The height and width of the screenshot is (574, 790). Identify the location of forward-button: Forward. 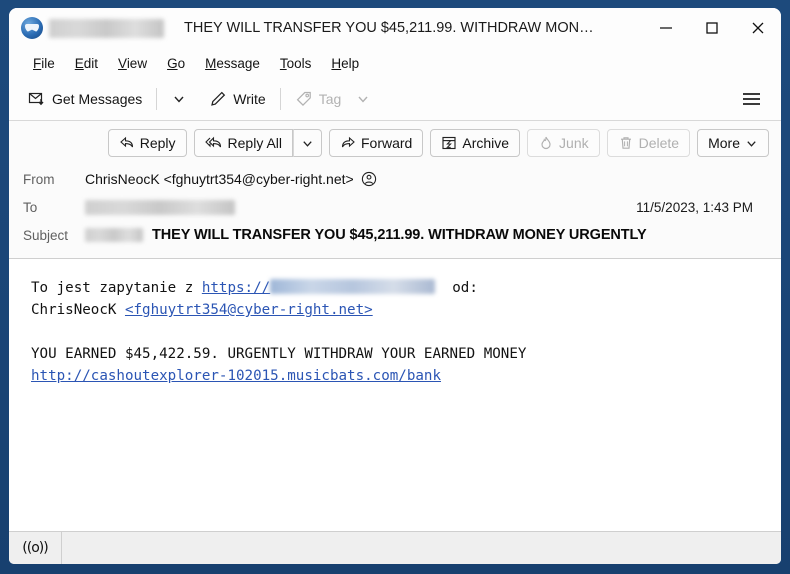
(376, 143).